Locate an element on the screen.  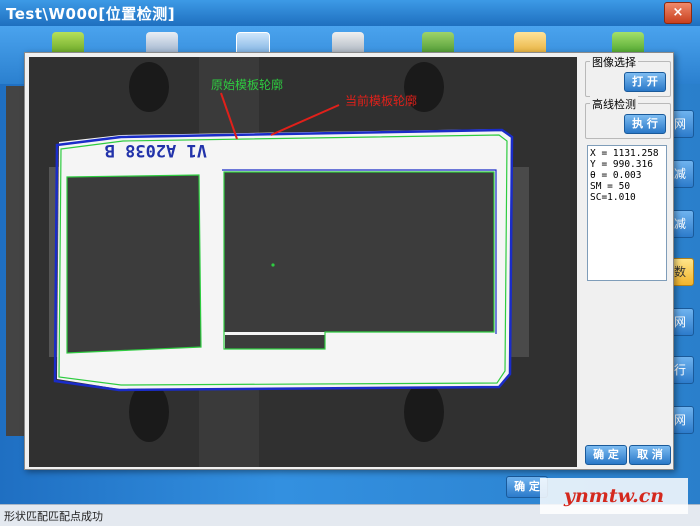
window-close-button: × is located at coordinates (678, 13).